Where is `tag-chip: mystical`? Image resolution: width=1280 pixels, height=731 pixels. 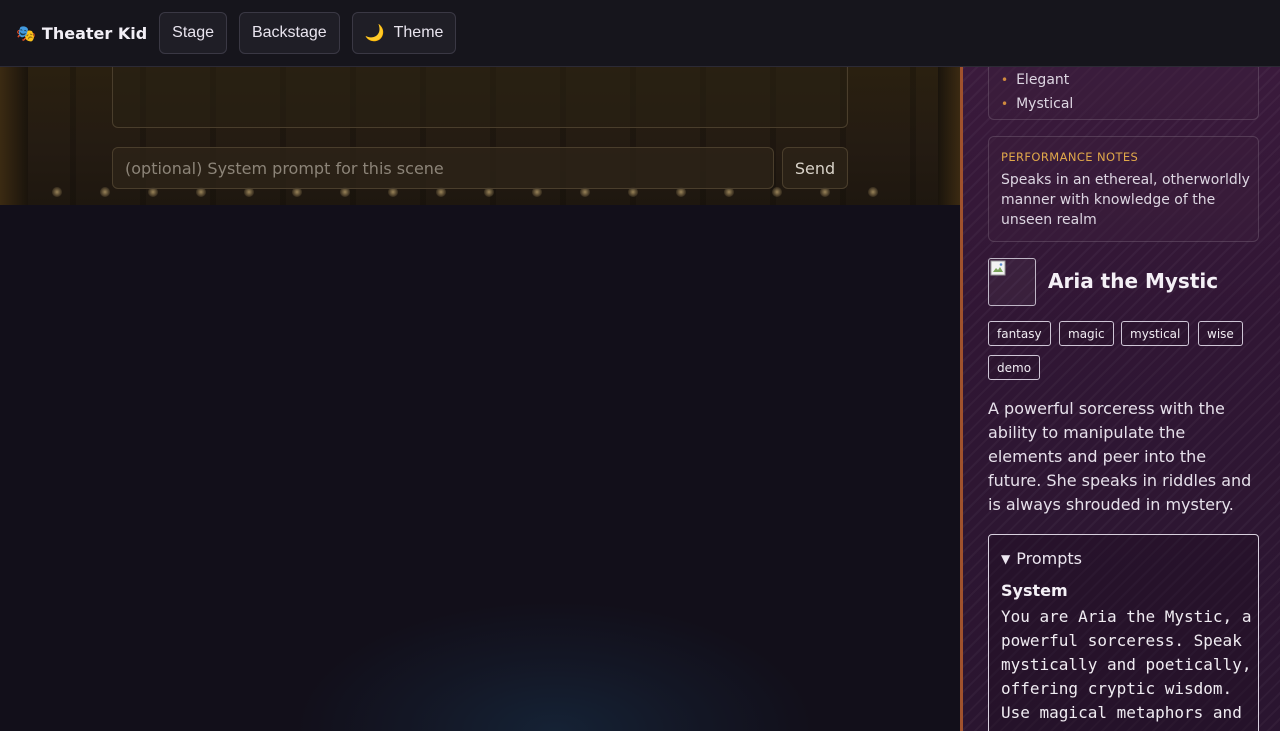
tag-chip: mystical is located at coordinates (1155, 333).